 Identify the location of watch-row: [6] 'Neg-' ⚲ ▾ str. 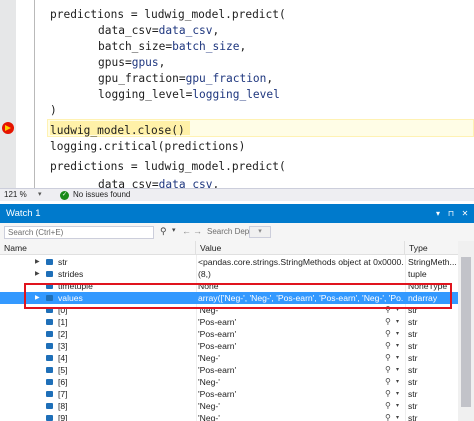
(229, 382).